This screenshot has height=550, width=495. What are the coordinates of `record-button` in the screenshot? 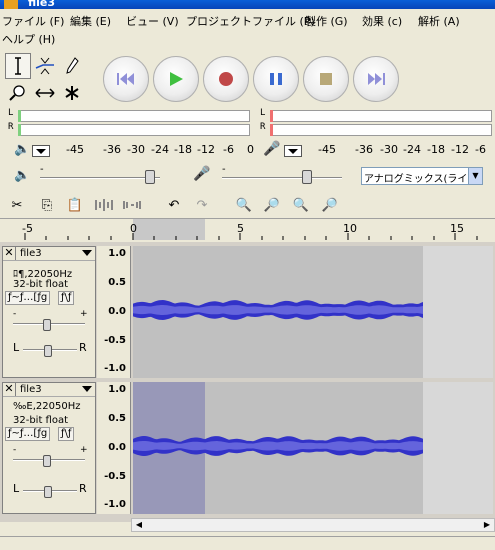 It's located at (226, 79).